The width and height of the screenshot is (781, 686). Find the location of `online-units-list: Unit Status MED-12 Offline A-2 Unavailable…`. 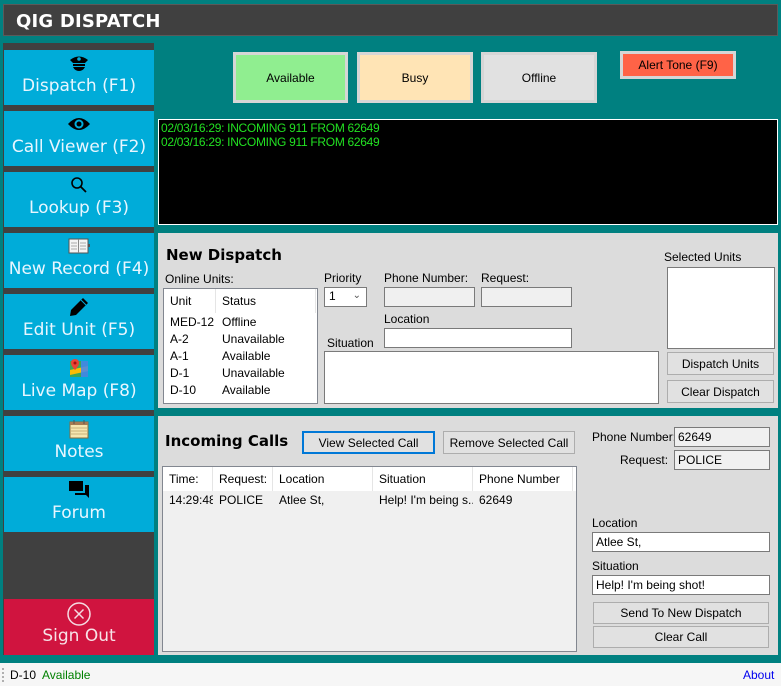

online-units-list: Unit Status MED-12 Offline A-2 Unavailable… is located at coordinates (240, 346).